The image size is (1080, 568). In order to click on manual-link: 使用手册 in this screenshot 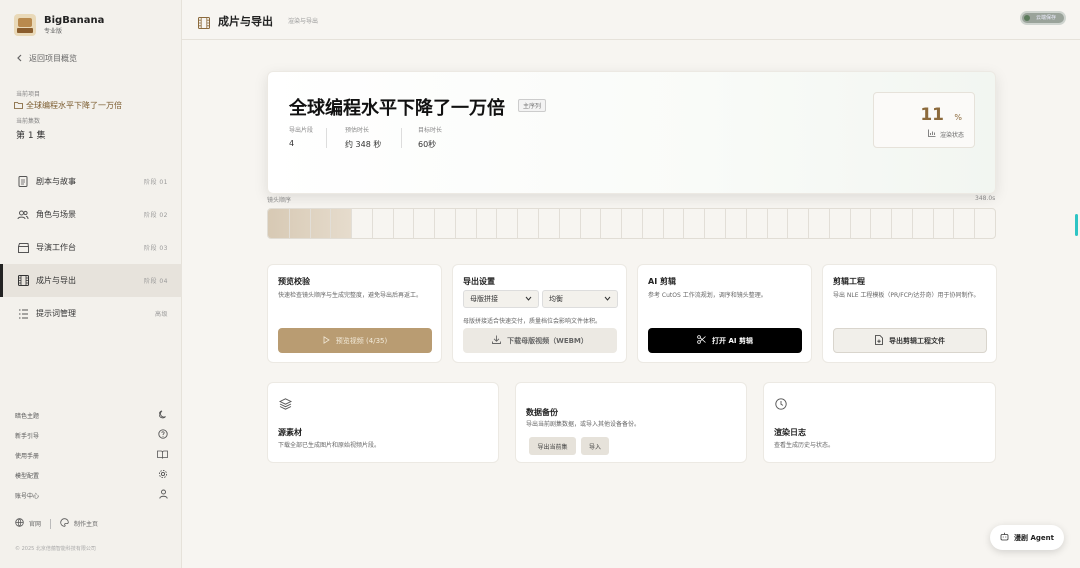, I will do `click(91, 455)`.